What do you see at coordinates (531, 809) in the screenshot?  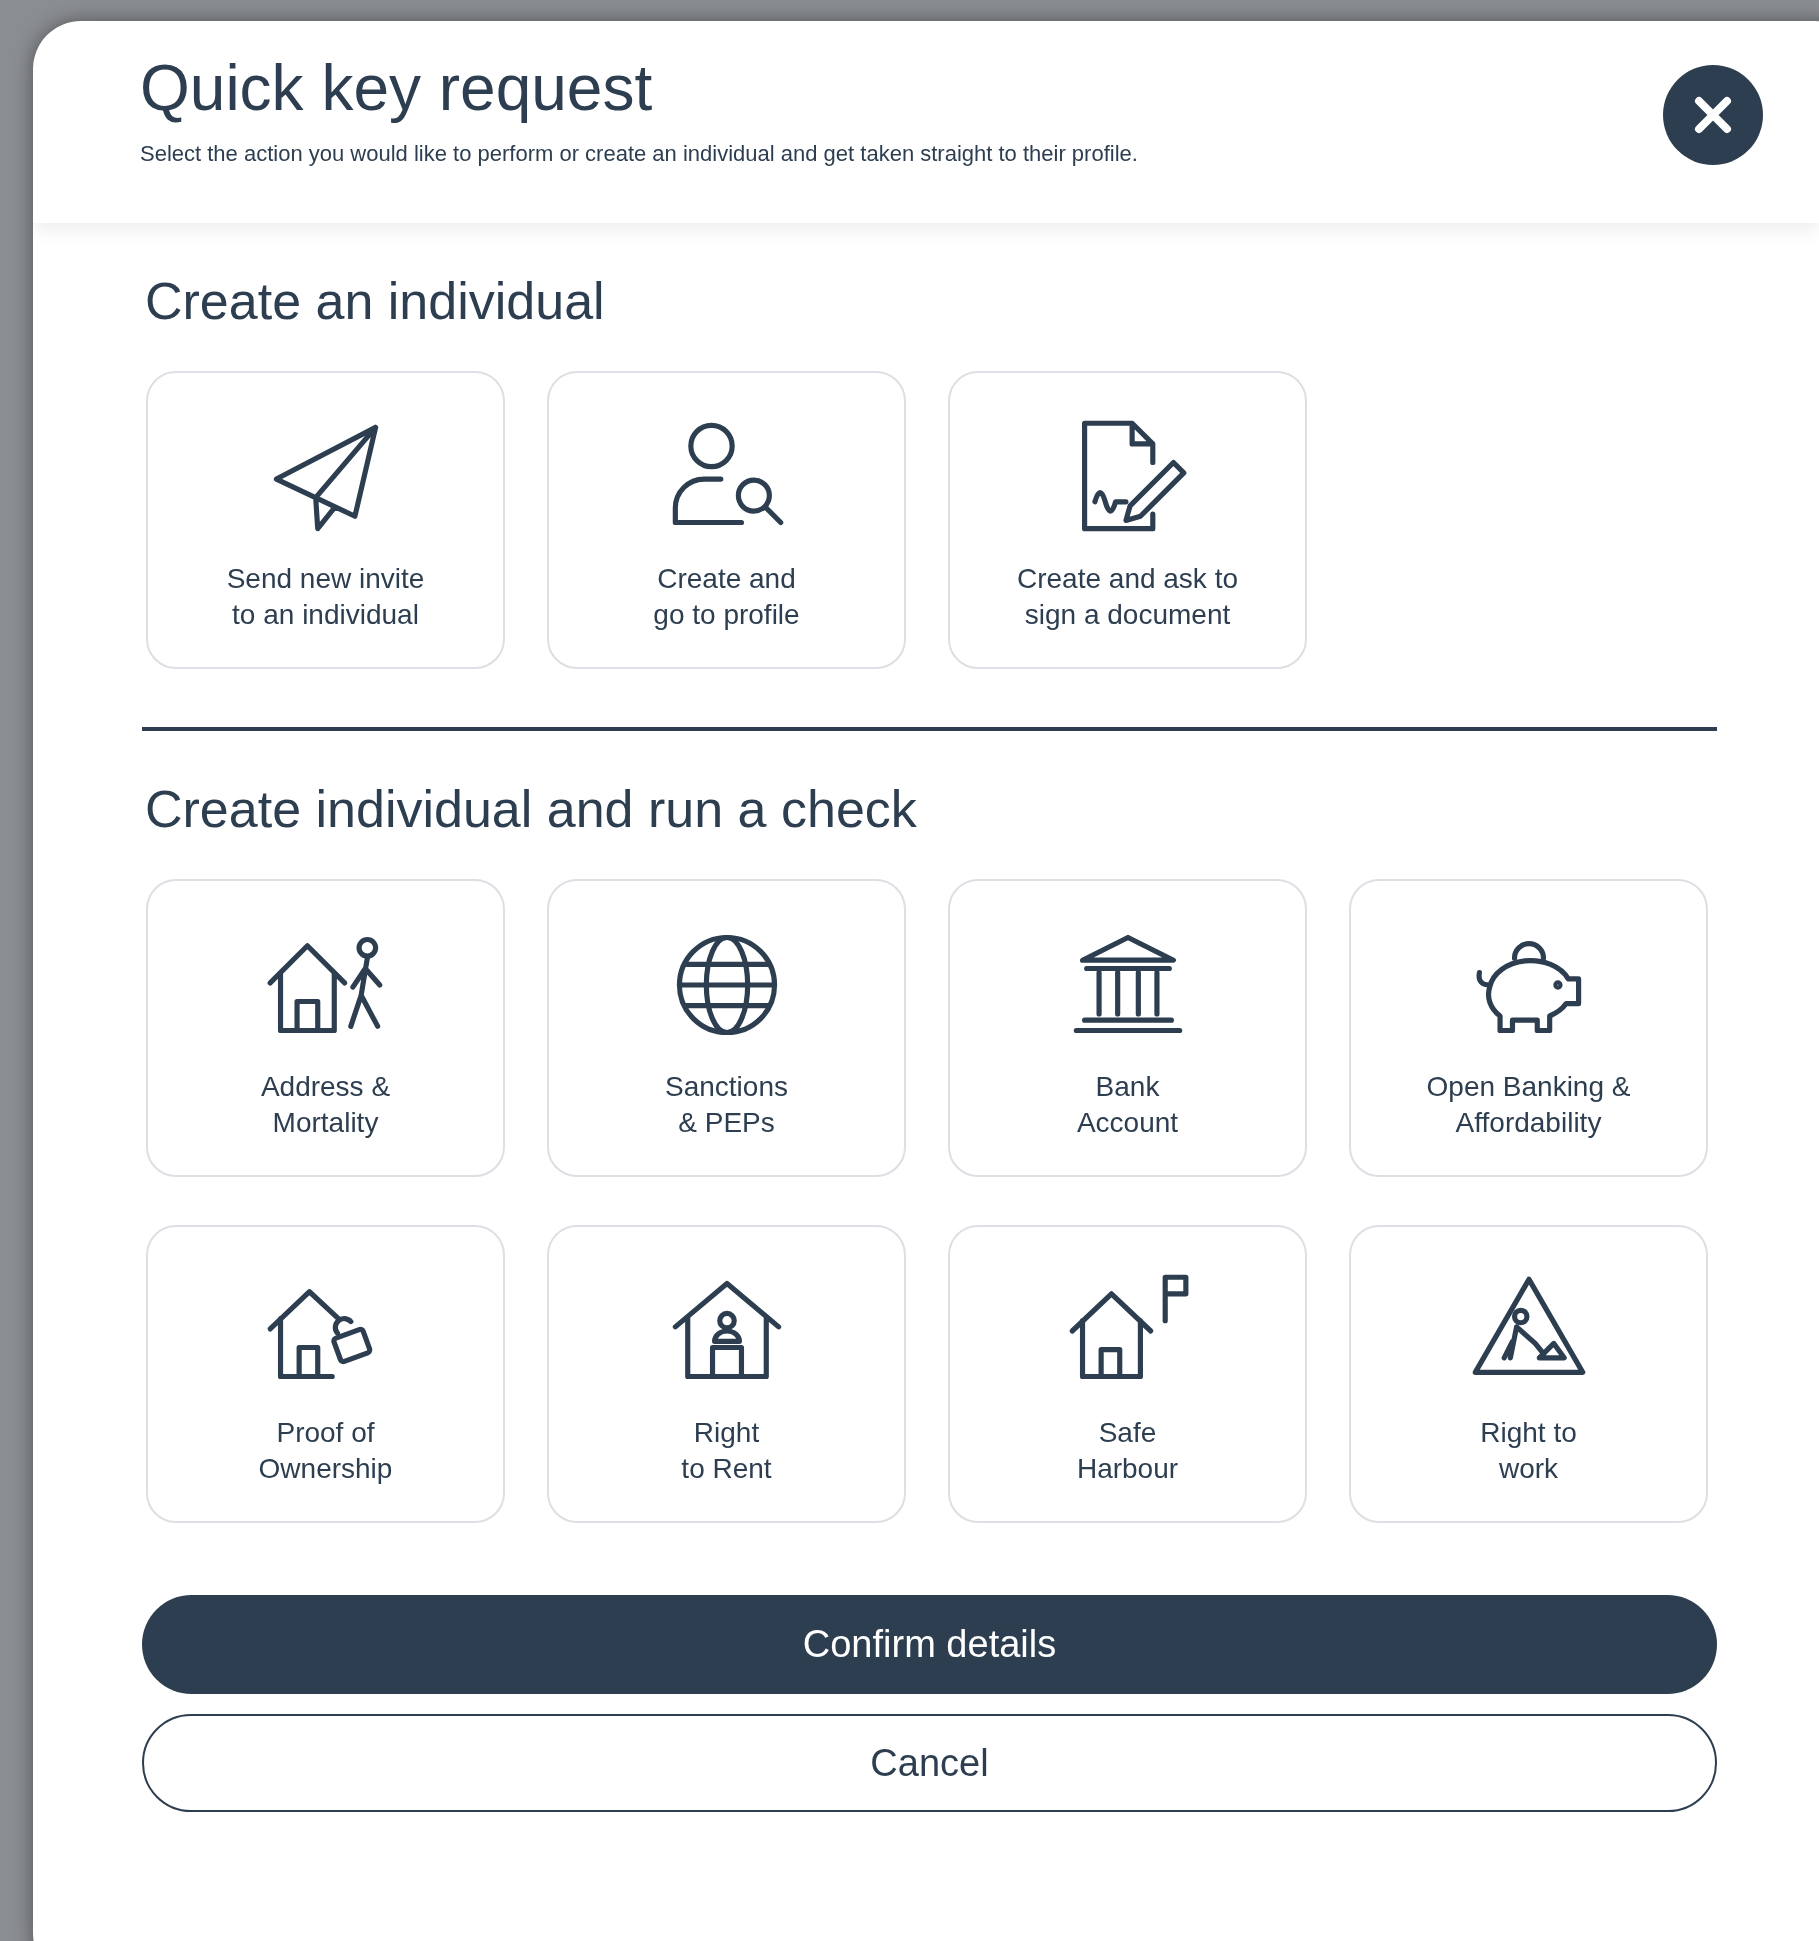 I see `section-heading: Create individual and run a check` at bounding box center [531, 809].